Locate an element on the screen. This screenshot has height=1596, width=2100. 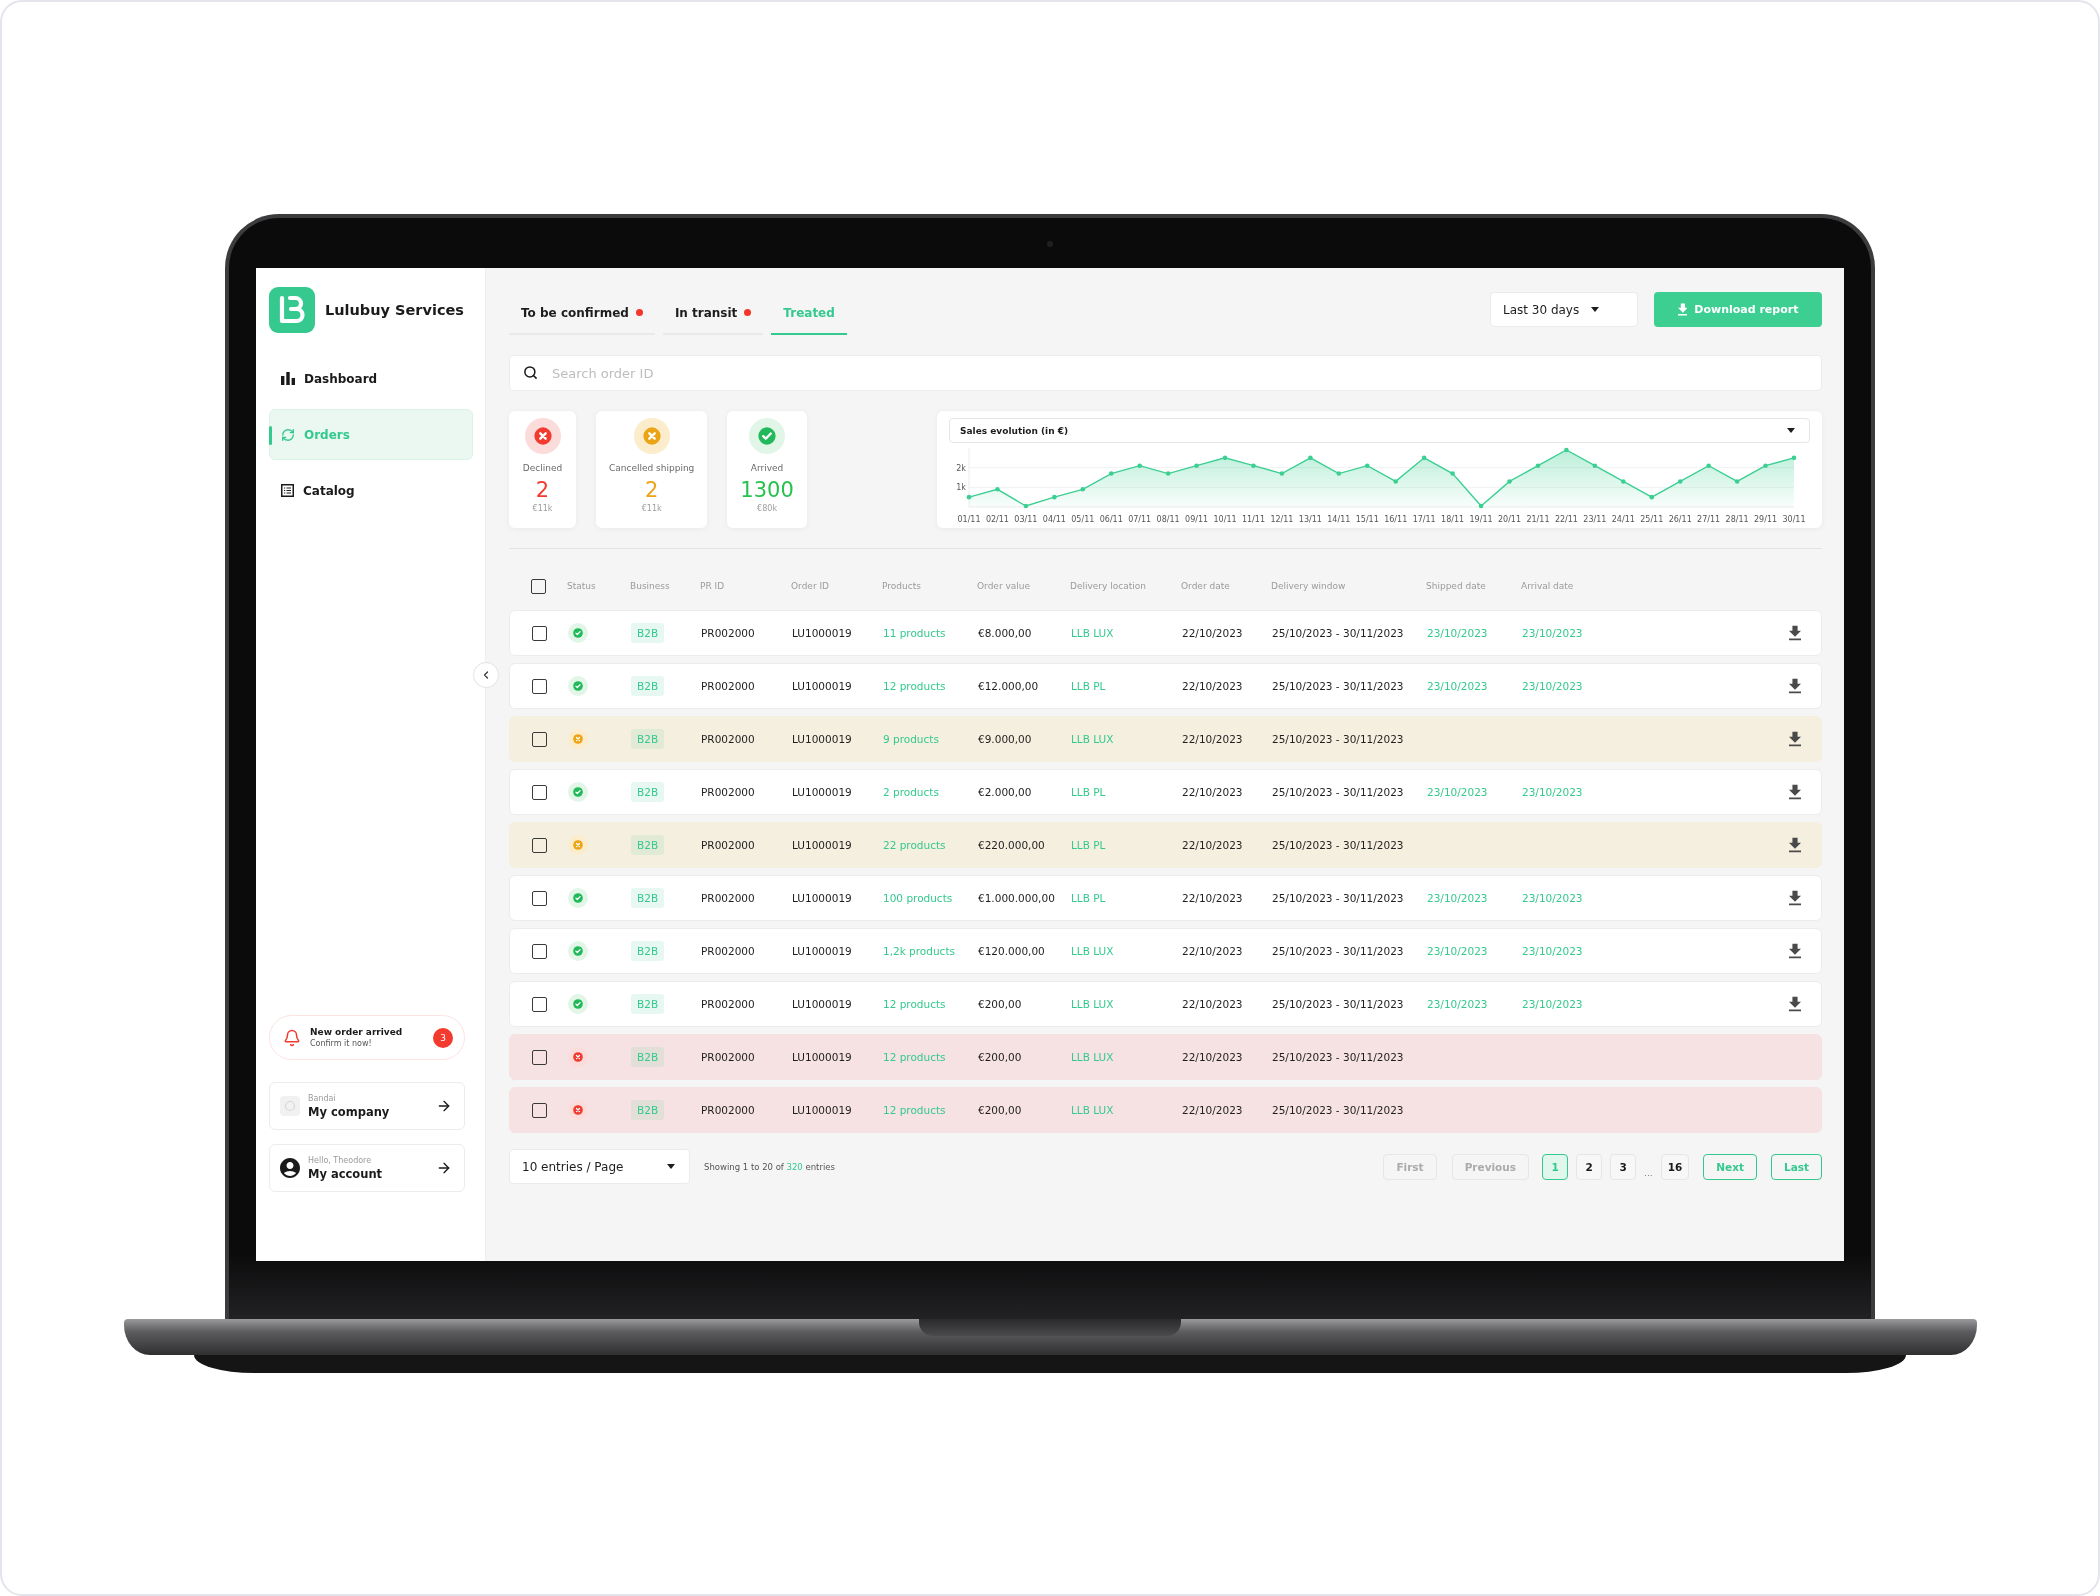
products-link: 11 products is located at coordinates (914, 633).